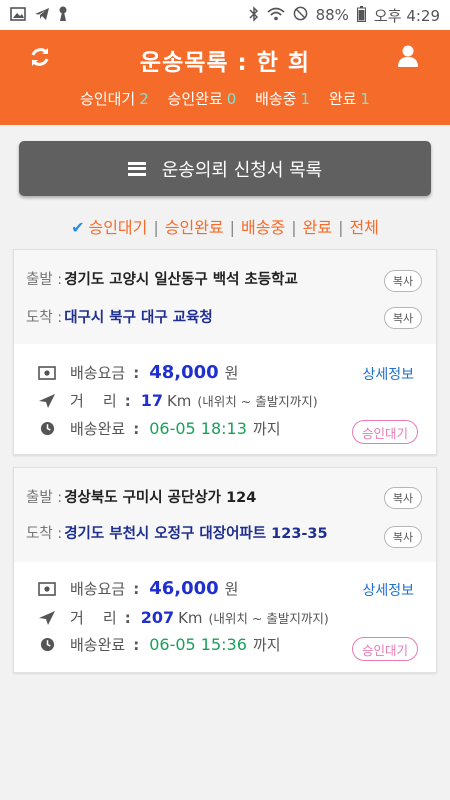 The image size is (450, 800). What do you see at coordinates (184, 372) in the screenshot?
I see `fee-value: 48,000` at bounding box center [184, 372].